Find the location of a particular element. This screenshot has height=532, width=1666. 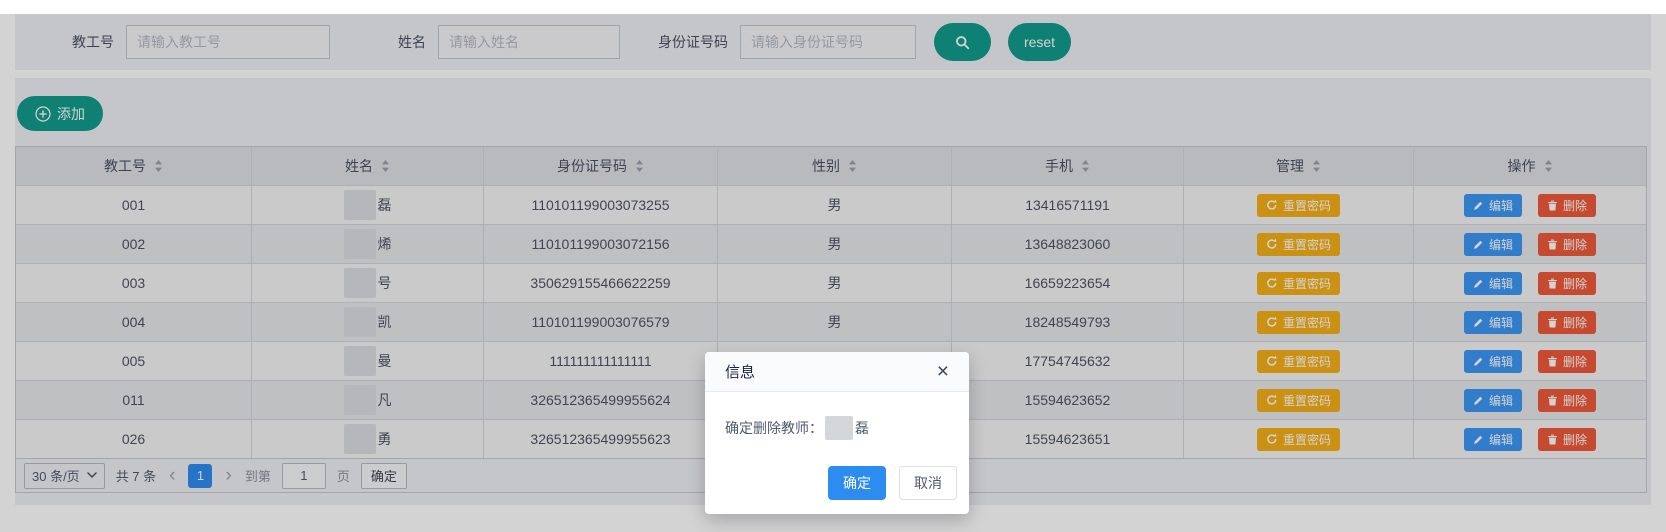

censored-name-block is located at coordinates (839, 428).